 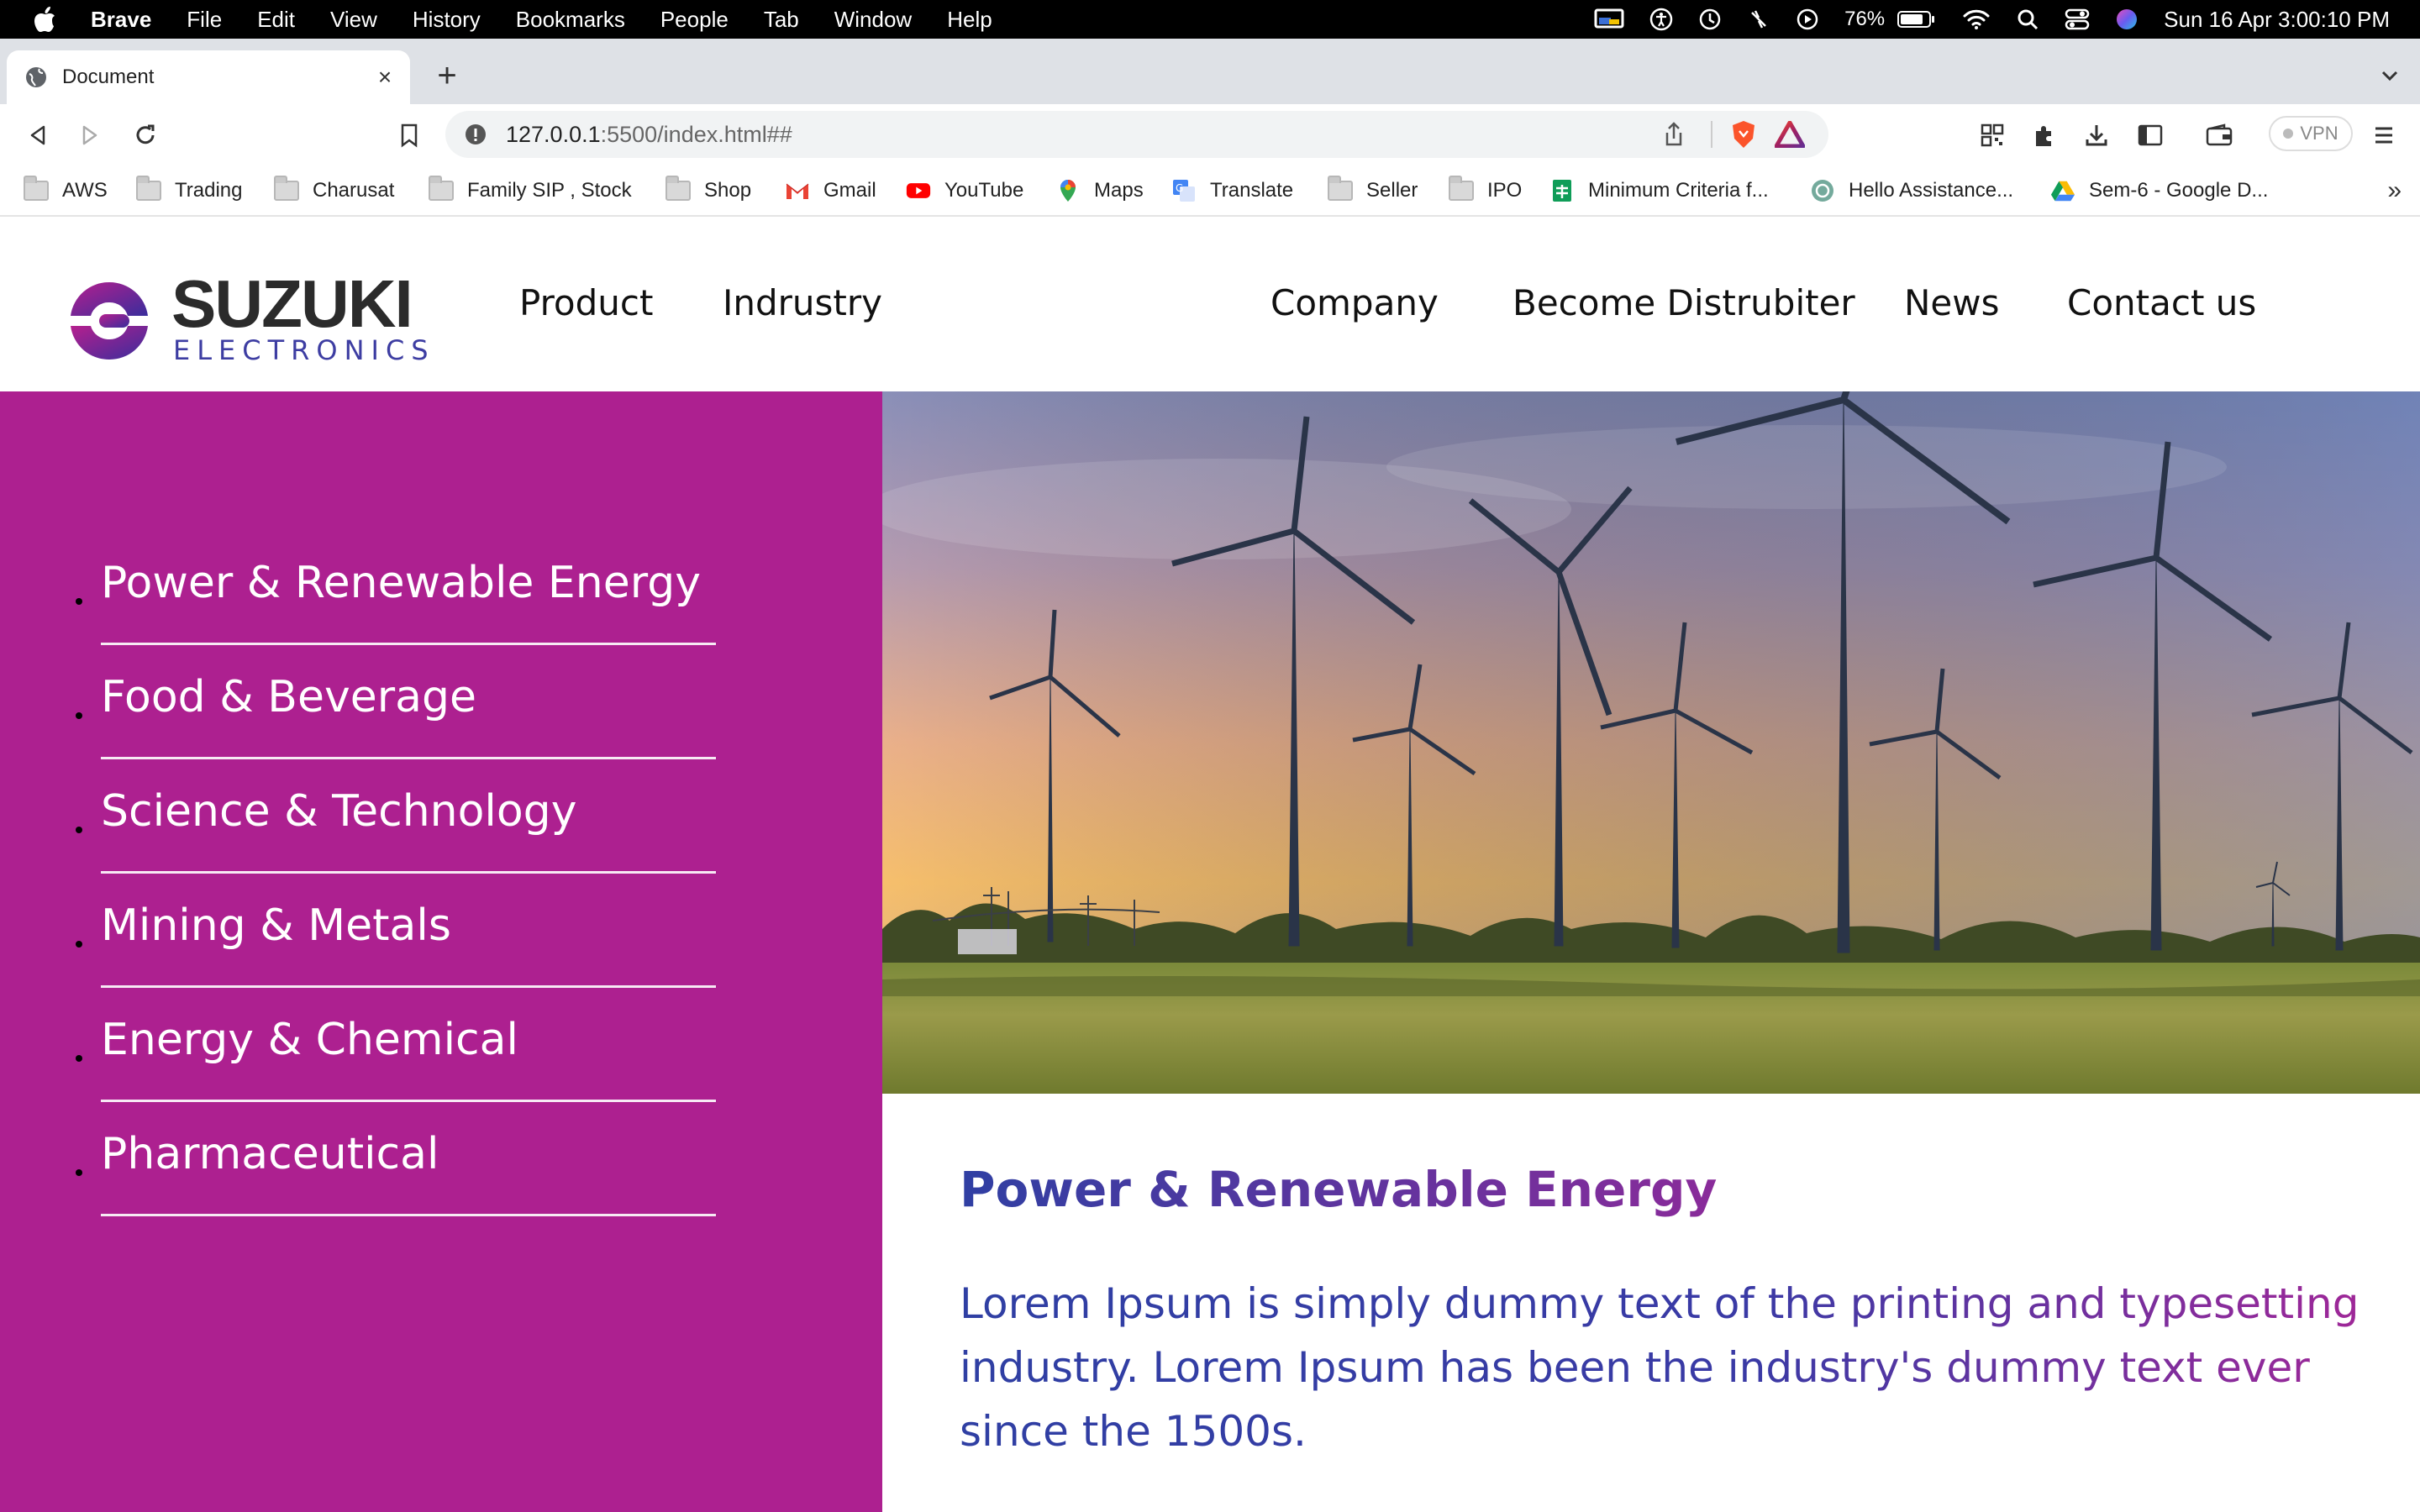 What do you see at coordinates (1790, 137) in the screenshot?
I see `brave-rewards-icon` at bounding box center [1790, 137].